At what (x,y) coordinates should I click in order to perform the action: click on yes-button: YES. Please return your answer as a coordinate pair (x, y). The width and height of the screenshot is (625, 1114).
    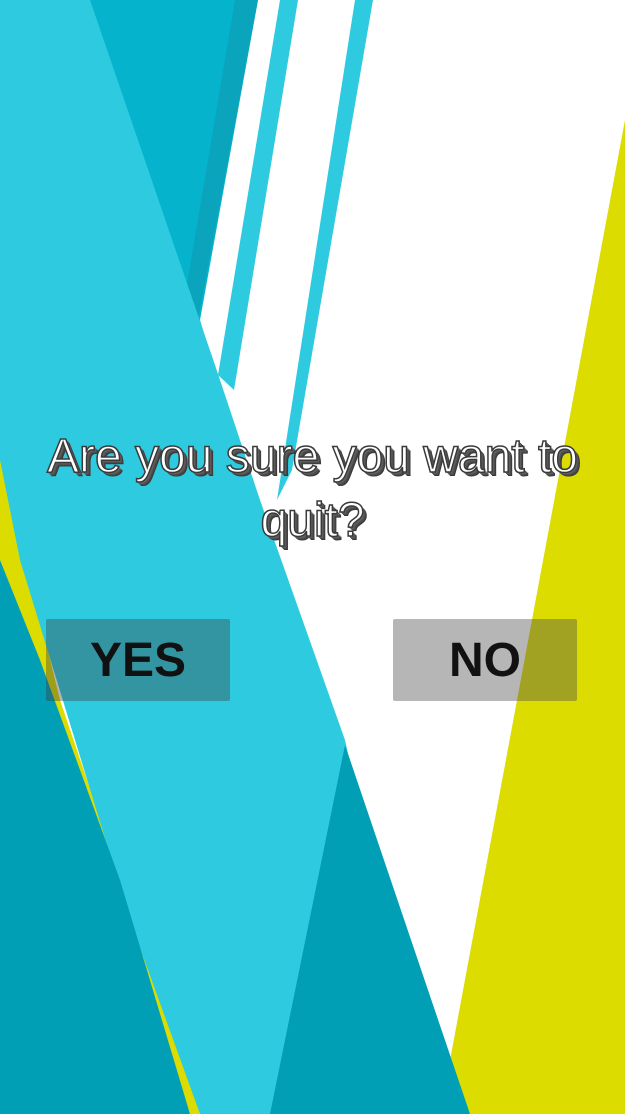
    Looking at the image, I should click on (138, 660).